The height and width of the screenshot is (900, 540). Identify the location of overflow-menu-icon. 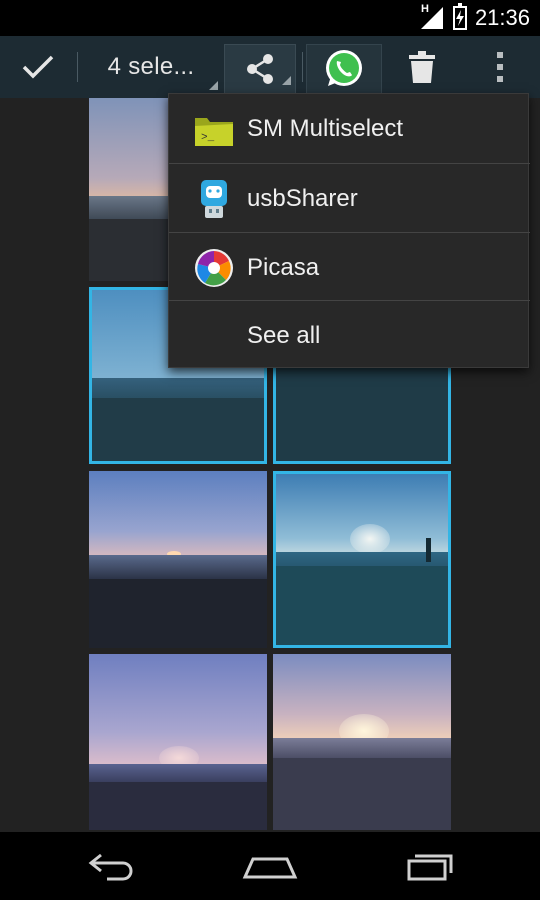
(500, 67).